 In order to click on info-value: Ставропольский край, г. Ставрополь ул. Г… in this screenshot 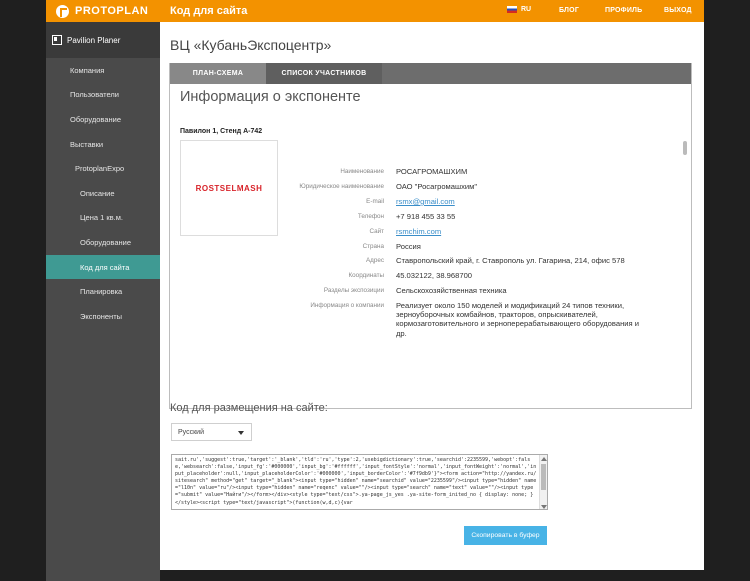, I will do `click(510, 260)`.